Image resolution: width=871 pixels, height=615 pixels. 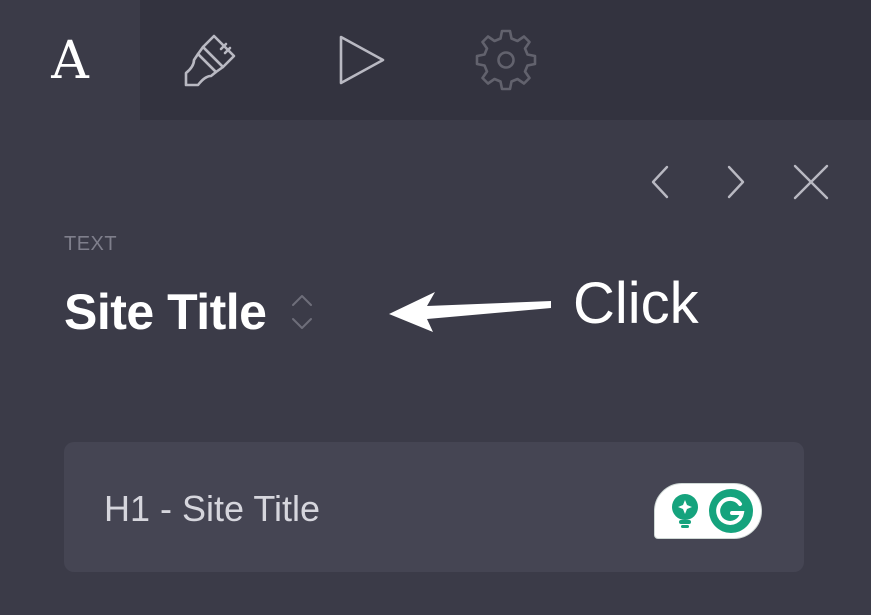 I want to click on tab-settings, so click(x=506, y=60).